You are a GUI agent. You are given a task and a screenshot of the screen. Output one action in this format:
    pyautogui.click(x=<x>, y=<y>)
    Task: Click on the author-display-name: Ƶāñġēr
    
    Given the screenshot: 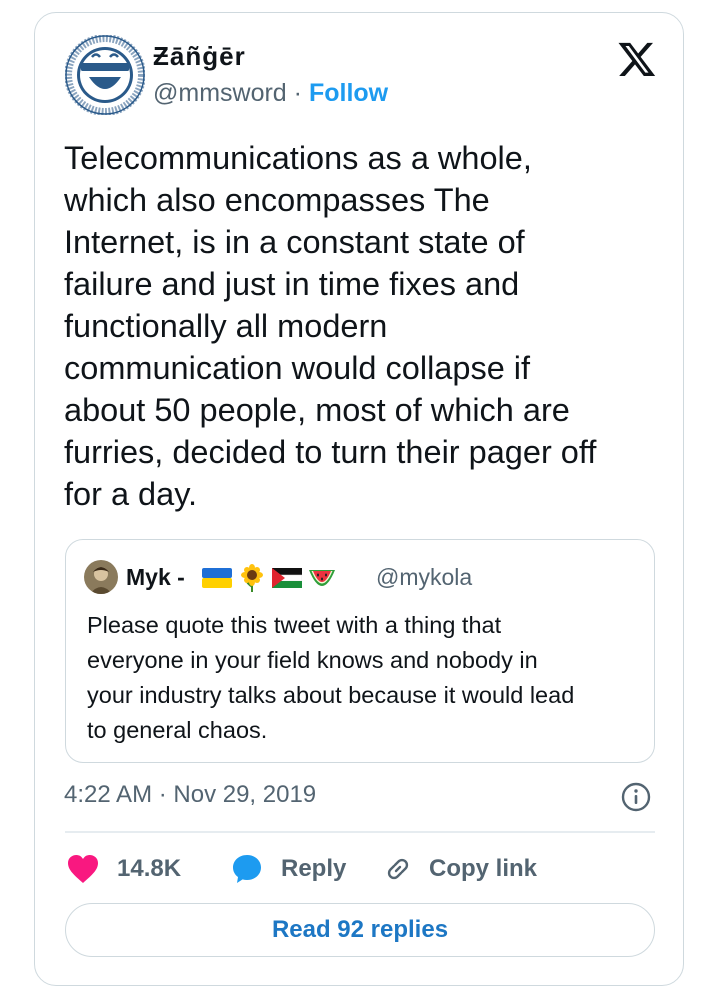 What is the action you would take?
    pyautogui.click(x=199, y=56)
    